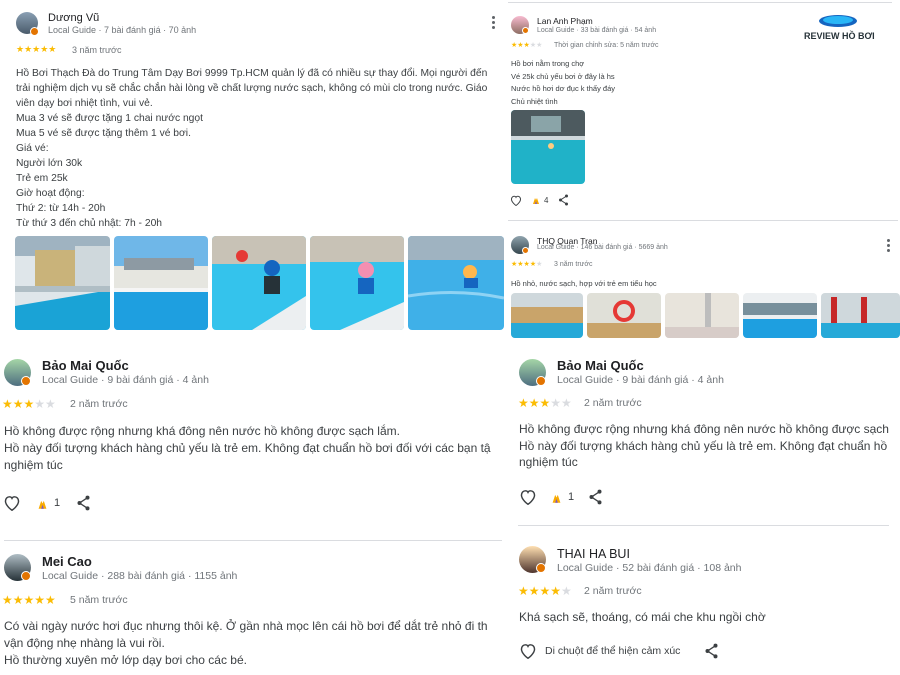 This screenshot has width=900, height=675. I want to click on pool-logo-icon, so click(838, 21).